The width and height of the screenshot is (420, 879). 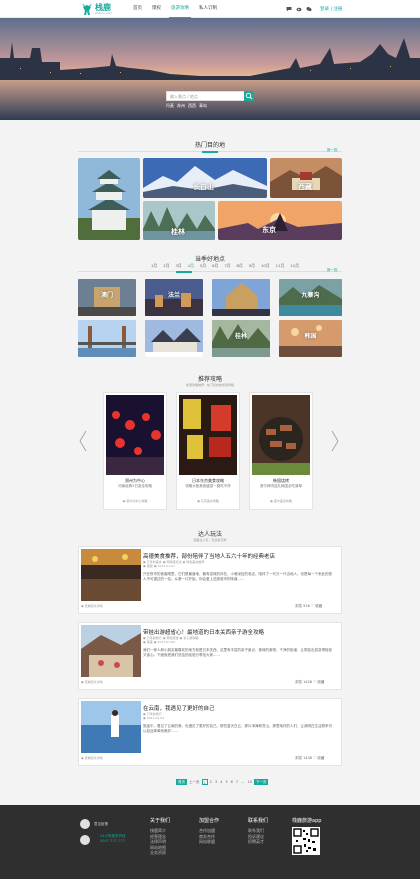 What do you see at coordinates (192, 106) in the screenshot?
I see `search-tag: 西西` at bounding box center [192, 106].